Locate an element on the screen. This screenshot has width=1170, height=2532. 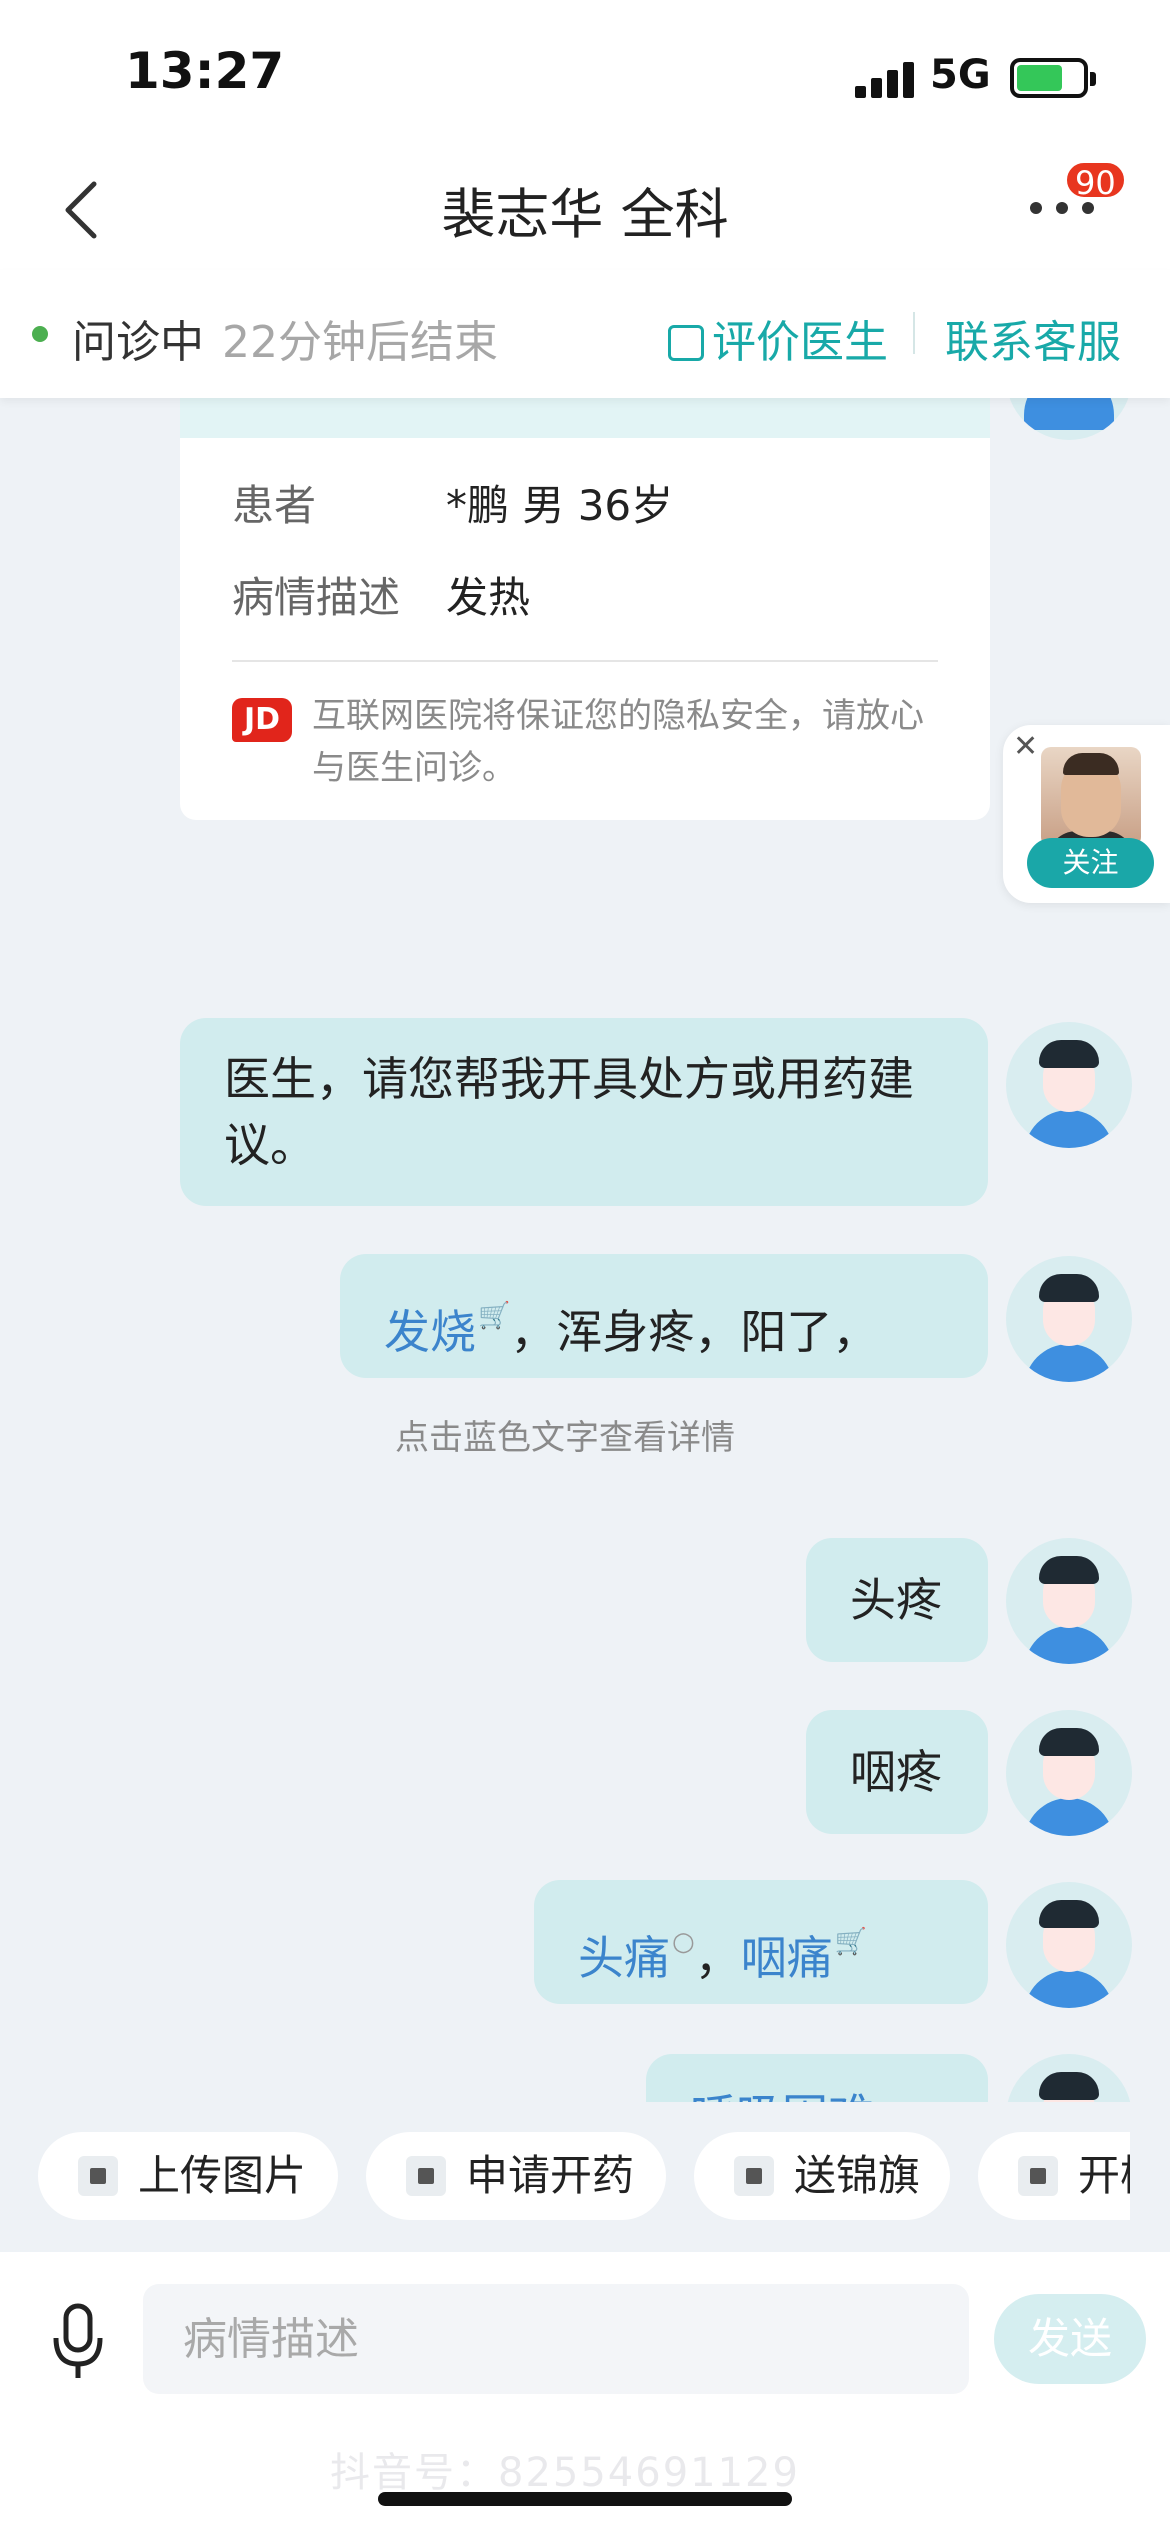
message-bubble: 呼吸困难 is located at coordinates (817, 2078).